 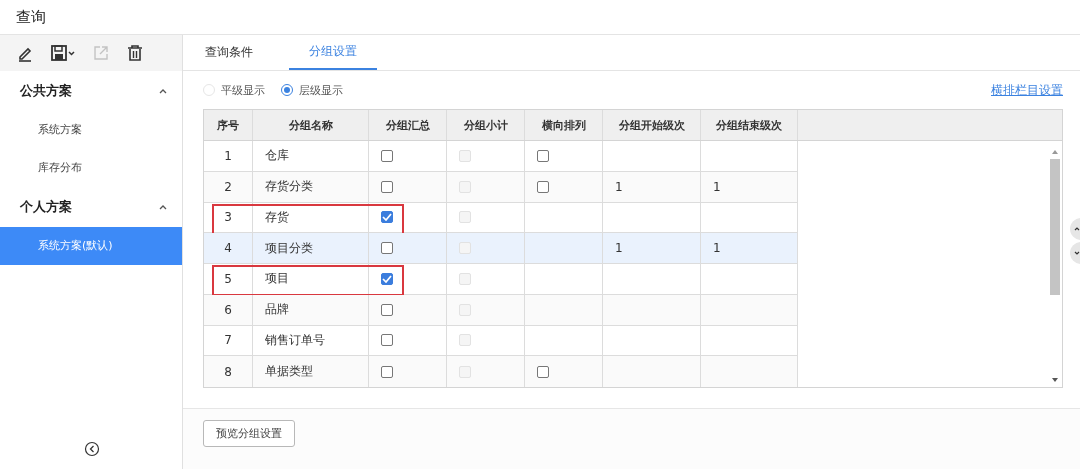 I want to click on table-cell: 项目分类, so click(x=311, y=248).